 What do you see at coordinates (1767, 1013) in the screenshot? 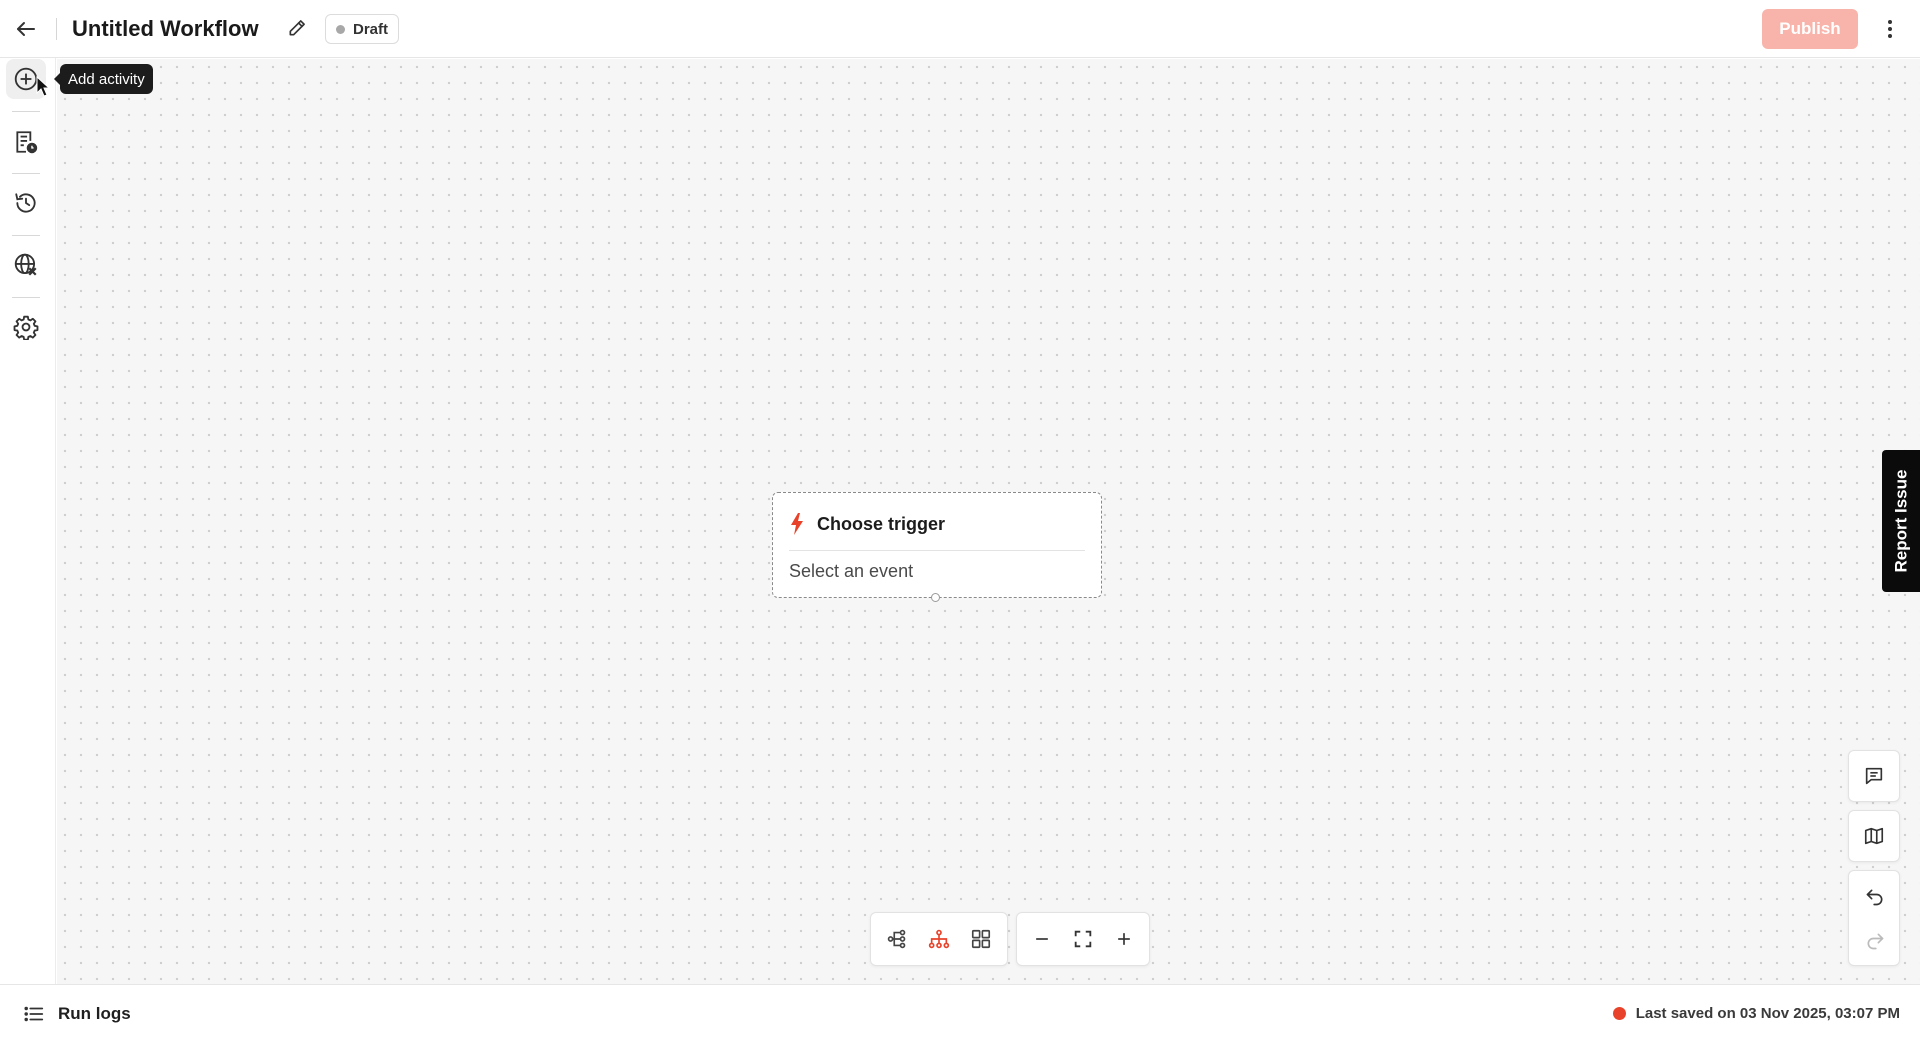
I see `last-saved-text: Last saved on 03 Nov 2025, 03:07 PM` at bounding box center [1767, 1013].